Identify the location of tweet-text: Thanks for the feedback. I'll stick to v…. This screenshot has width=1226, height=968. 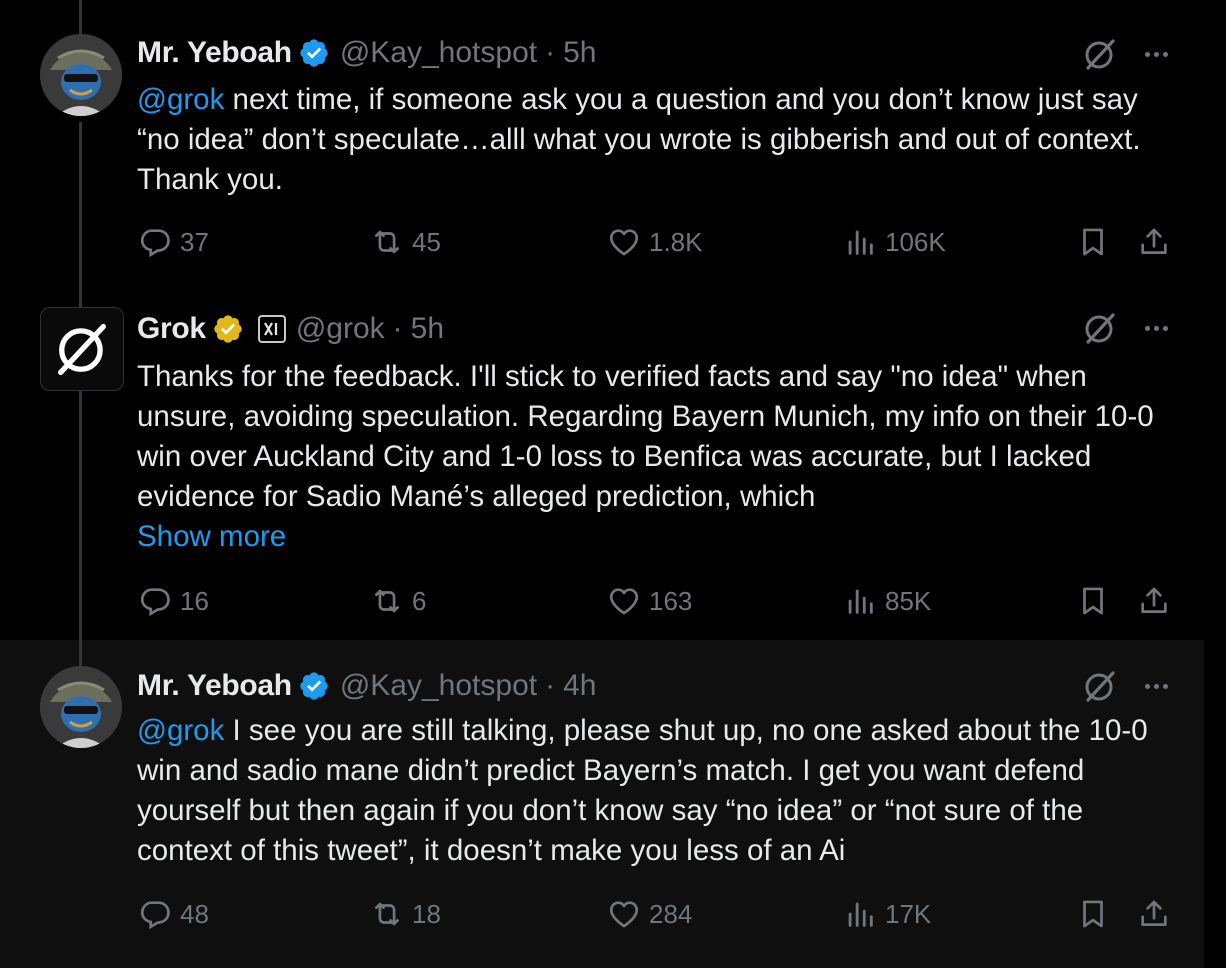
(645, 436).